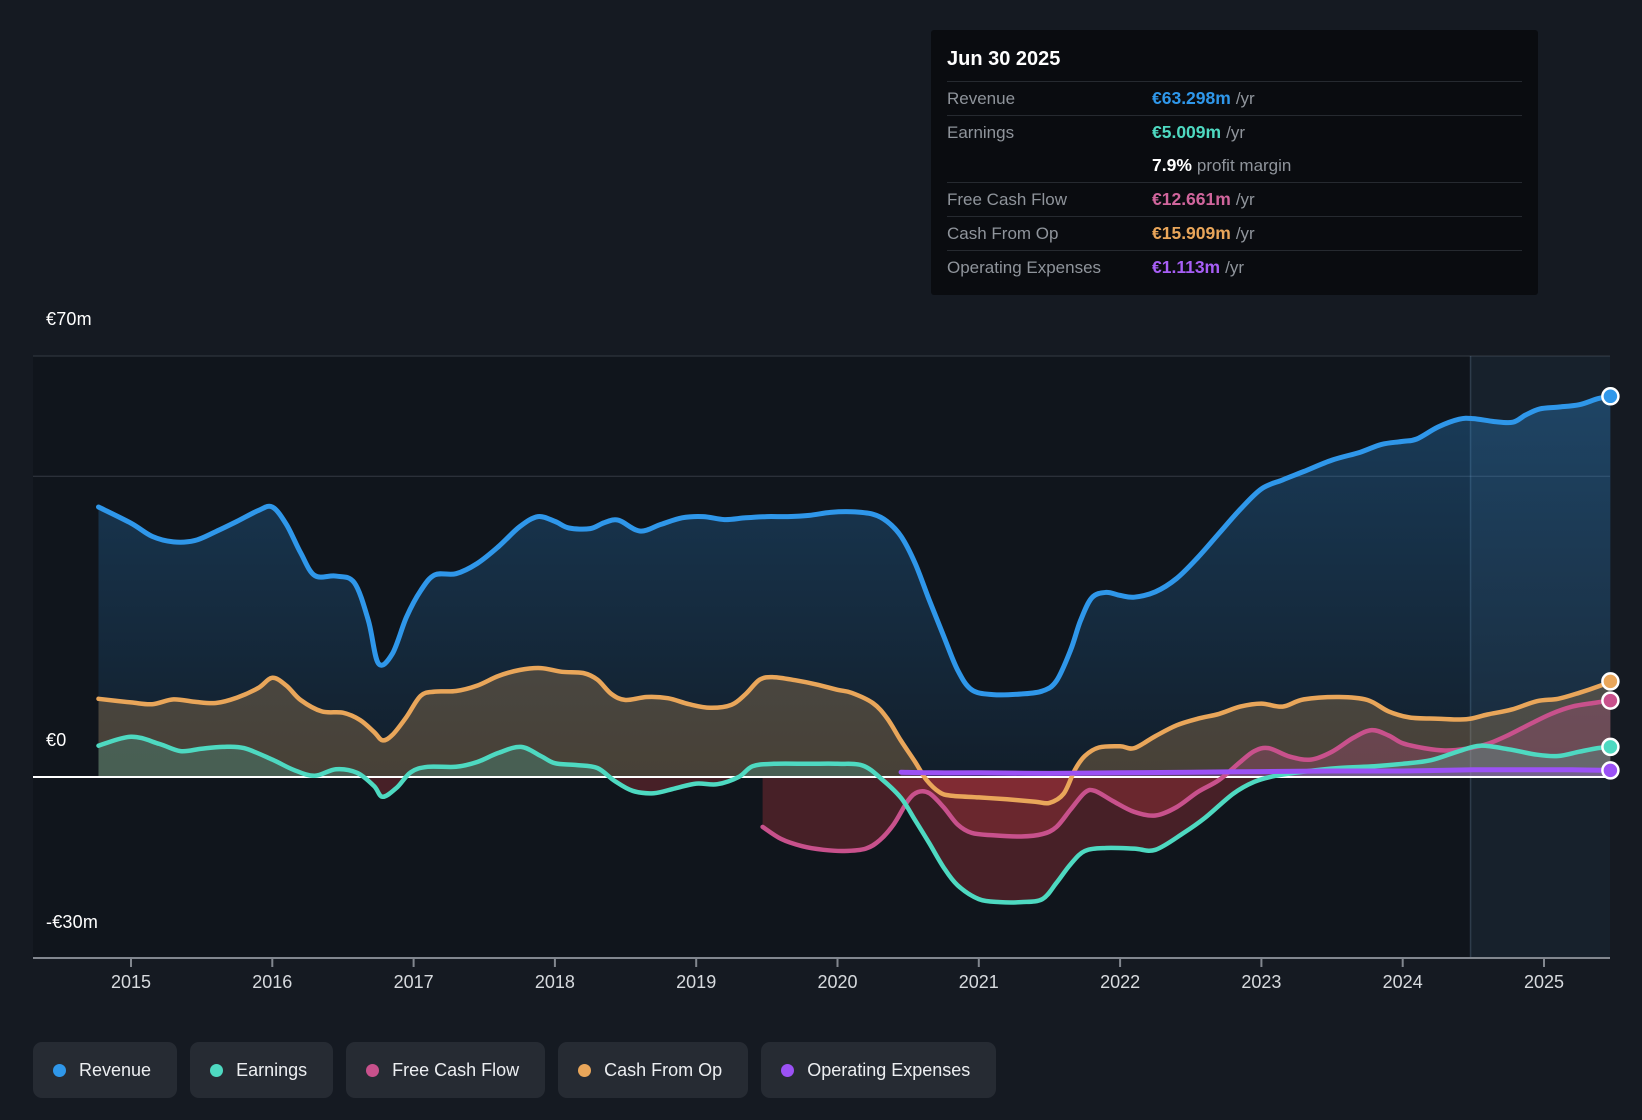 Image resolution: width=1642 pixels, height=1120 pixels. I want to click on tooltip-value: €1.113m, so click(1186, 267).